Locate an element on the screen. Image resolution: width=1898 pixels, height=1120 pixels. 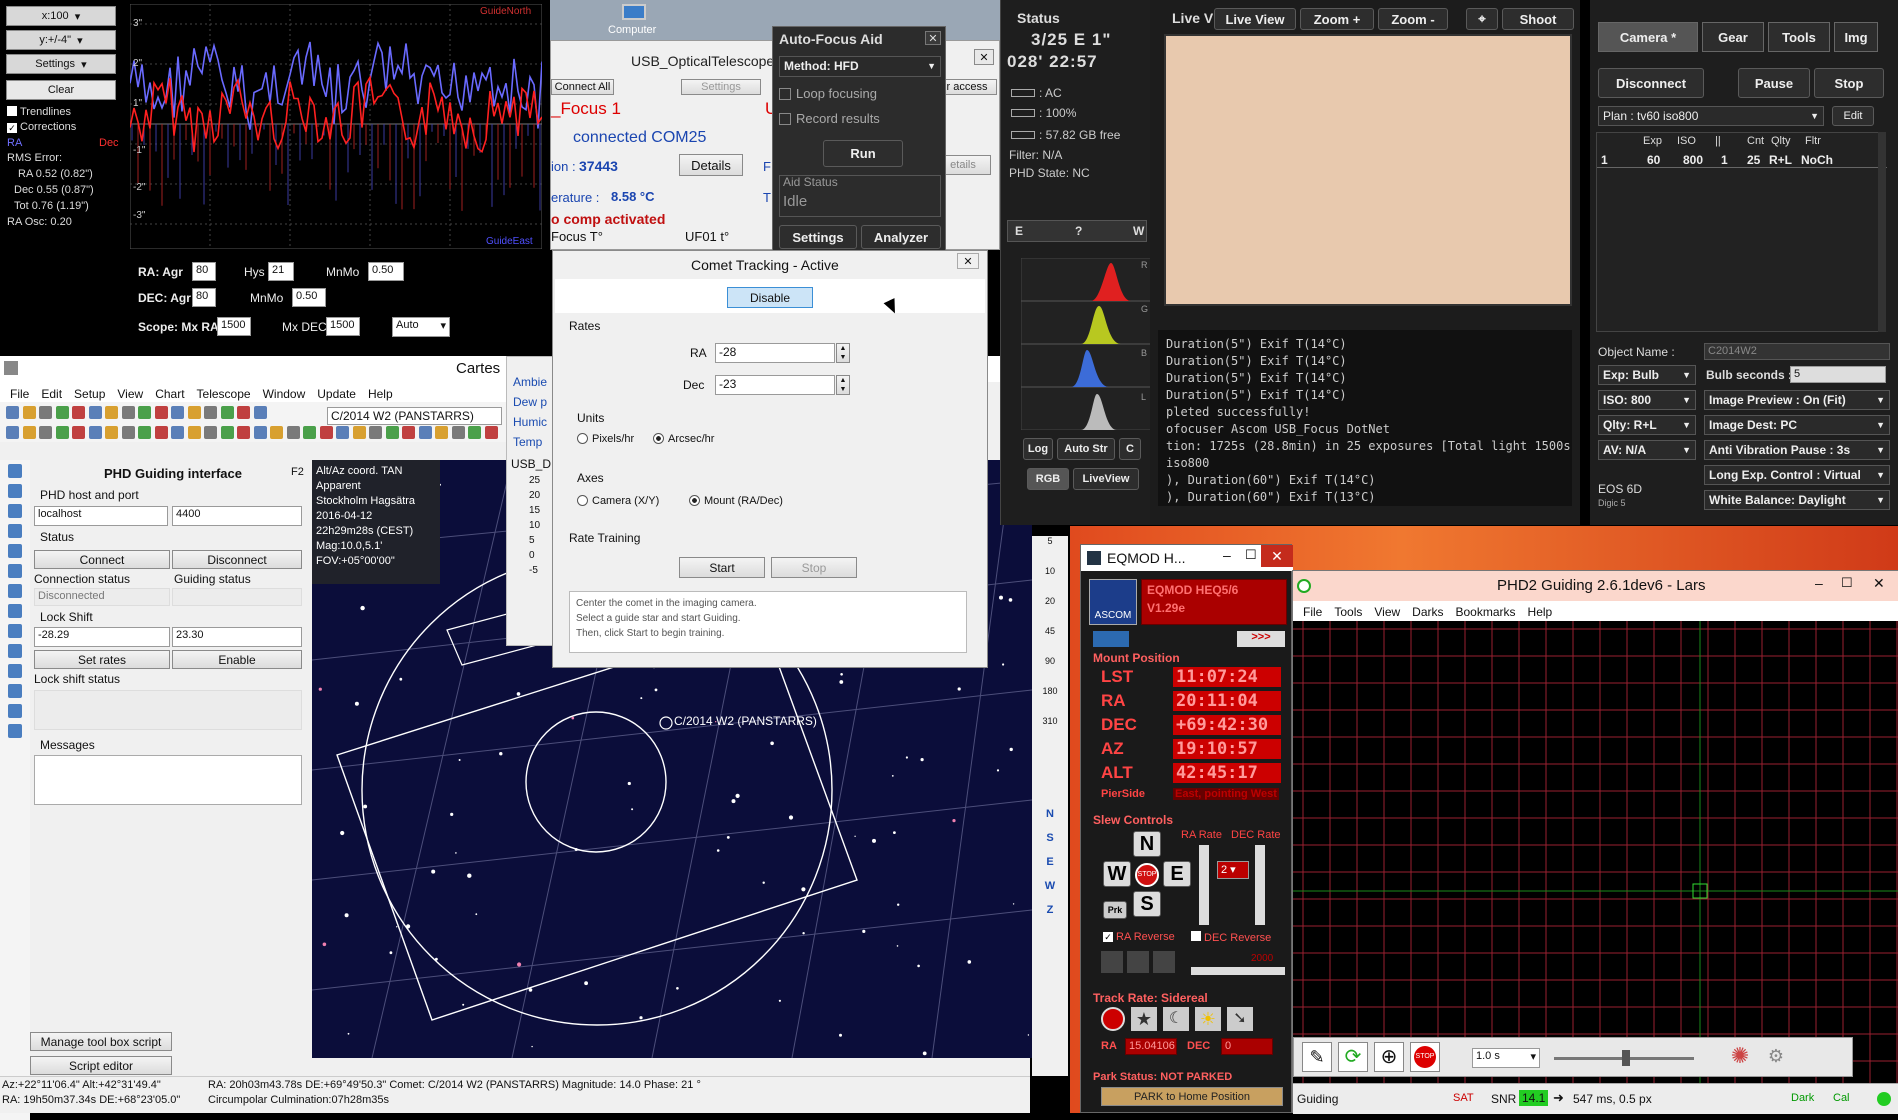
quality-dropdown: Qlty: R+L is located at coordinates (1647, 425).